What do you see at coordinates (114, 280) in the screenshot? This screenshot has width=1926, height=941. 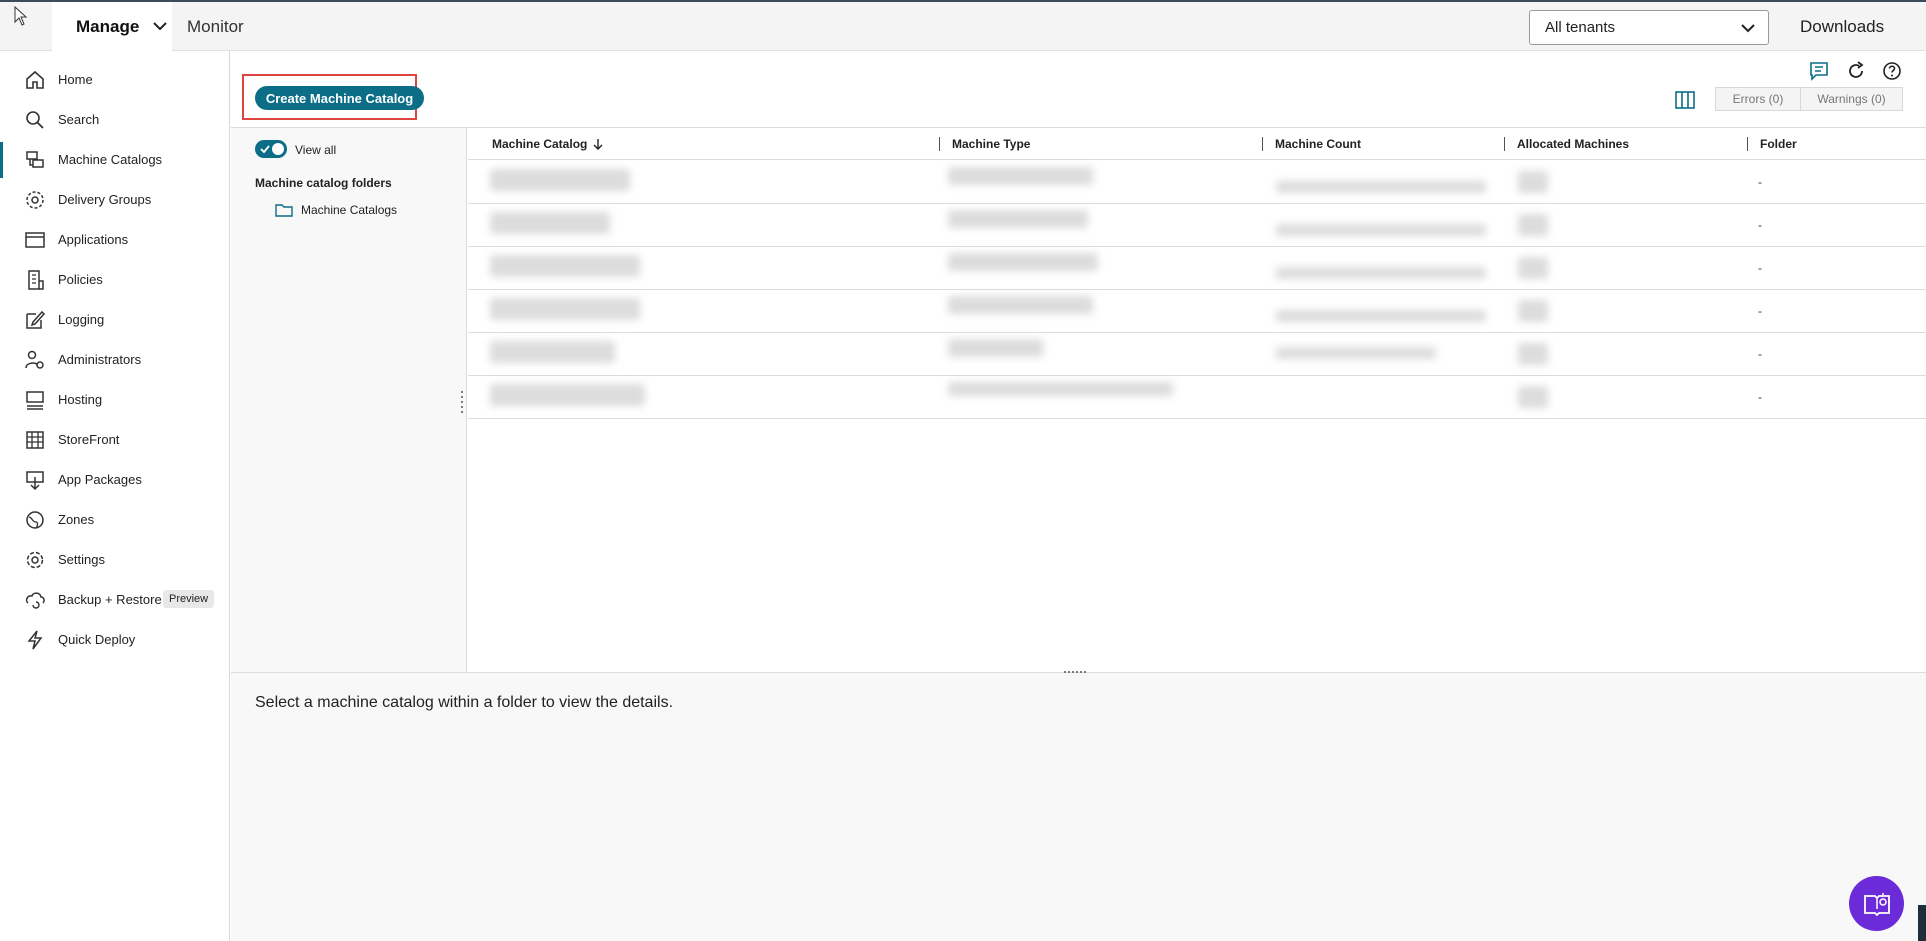 I see `sidebar-item-policies: Policies` at bounding box center [114, 280].